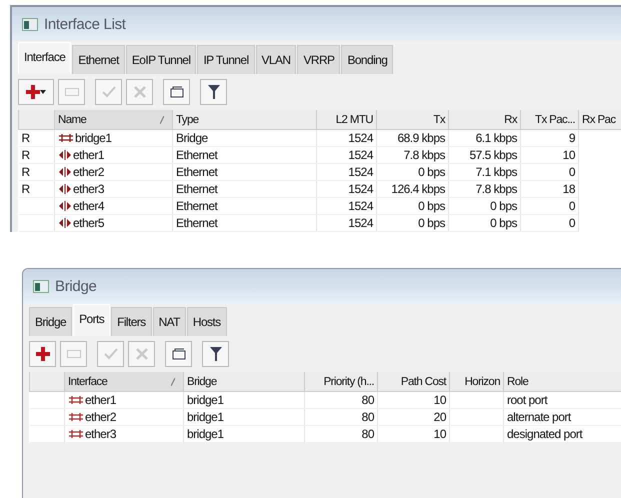 This screenshot has width=621, height=498. What do you see at coordinates (496, 172) in the screenshot?
I see `rx-cell: 7.1 kbps` at bounding box center [496, 172].